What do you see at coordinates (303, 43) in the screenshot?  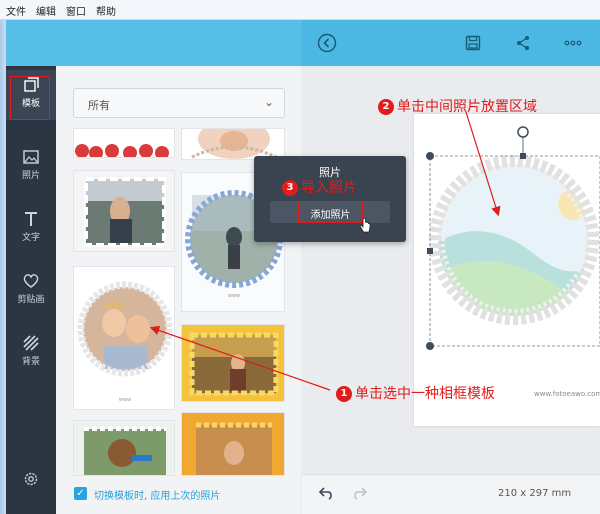 I see `top-toolbar` at bounding box center [303, 43].